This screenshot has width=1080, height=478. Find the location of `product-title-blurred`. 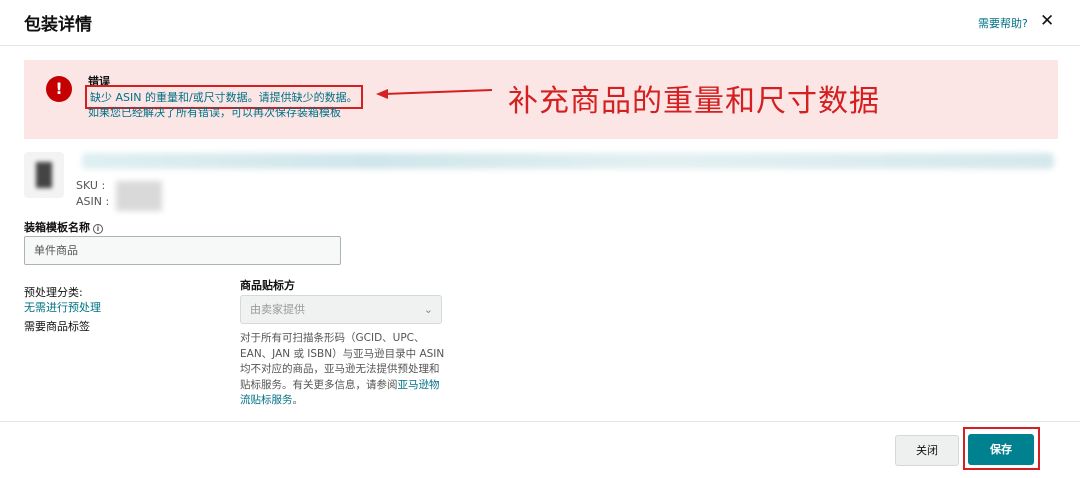

product-title-blurred is located at coordinates (568, 161).